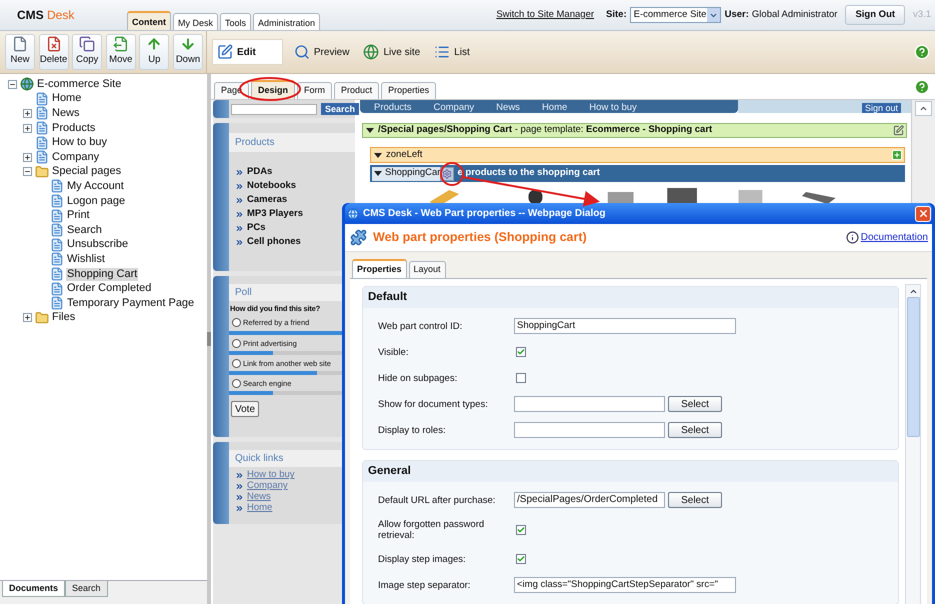 This screenshot has height=604, width=935. I want to click on design-tab: Product, so click(357, 90).